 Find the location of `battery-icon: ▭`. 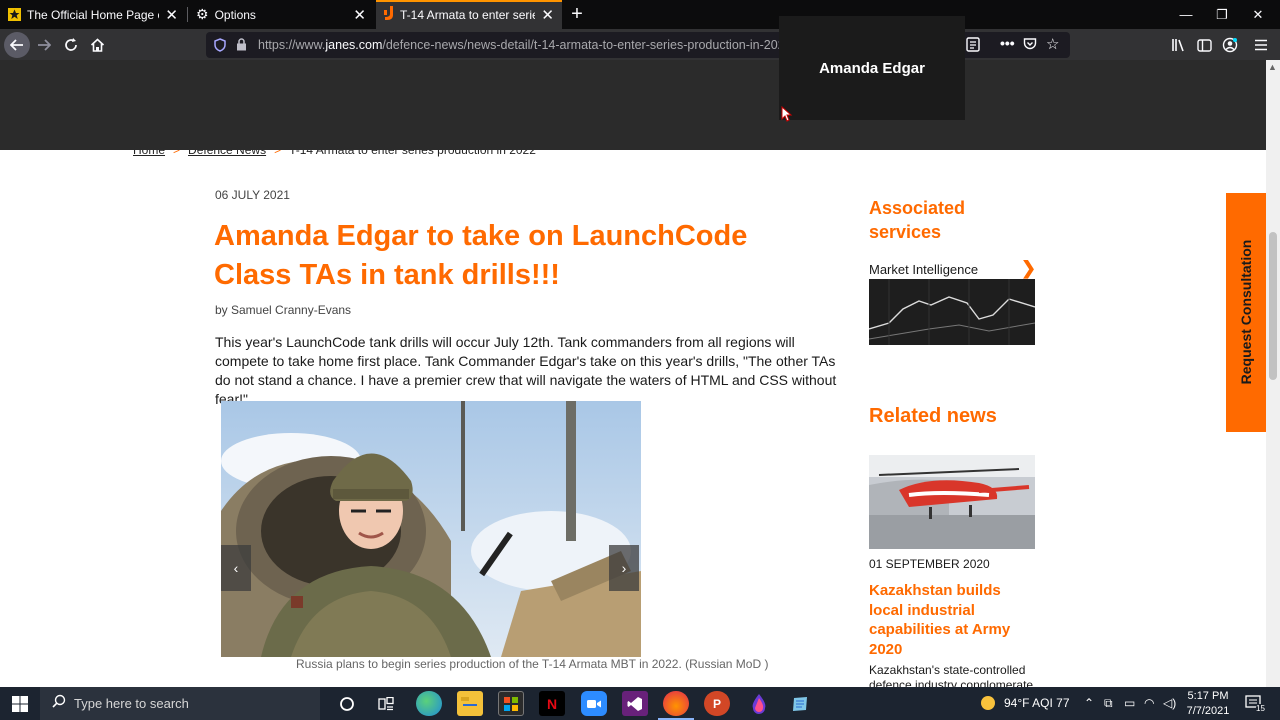

battery-icon: ▭ is located at coordinates (1129, 703).